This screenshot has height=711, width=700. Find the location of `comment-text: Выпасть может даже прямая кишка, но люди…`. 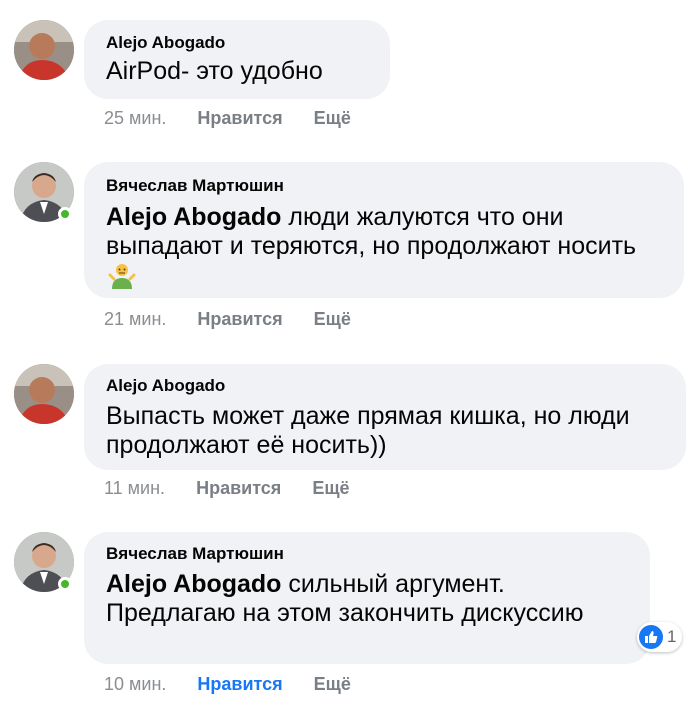

comment-text: Выпасть может даже прямая кишка, но люди… is located at coordinates (368, 430).